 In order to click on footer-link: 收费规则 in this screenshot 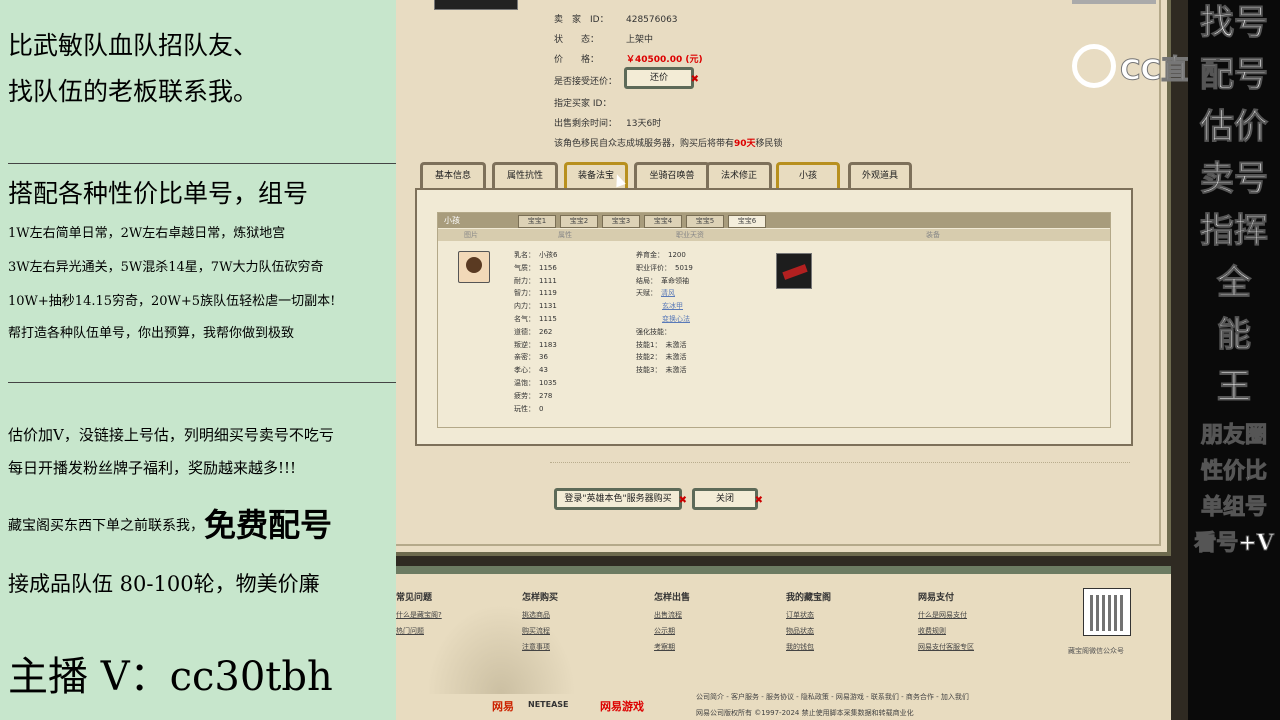, I will do `click(932, 631)`.